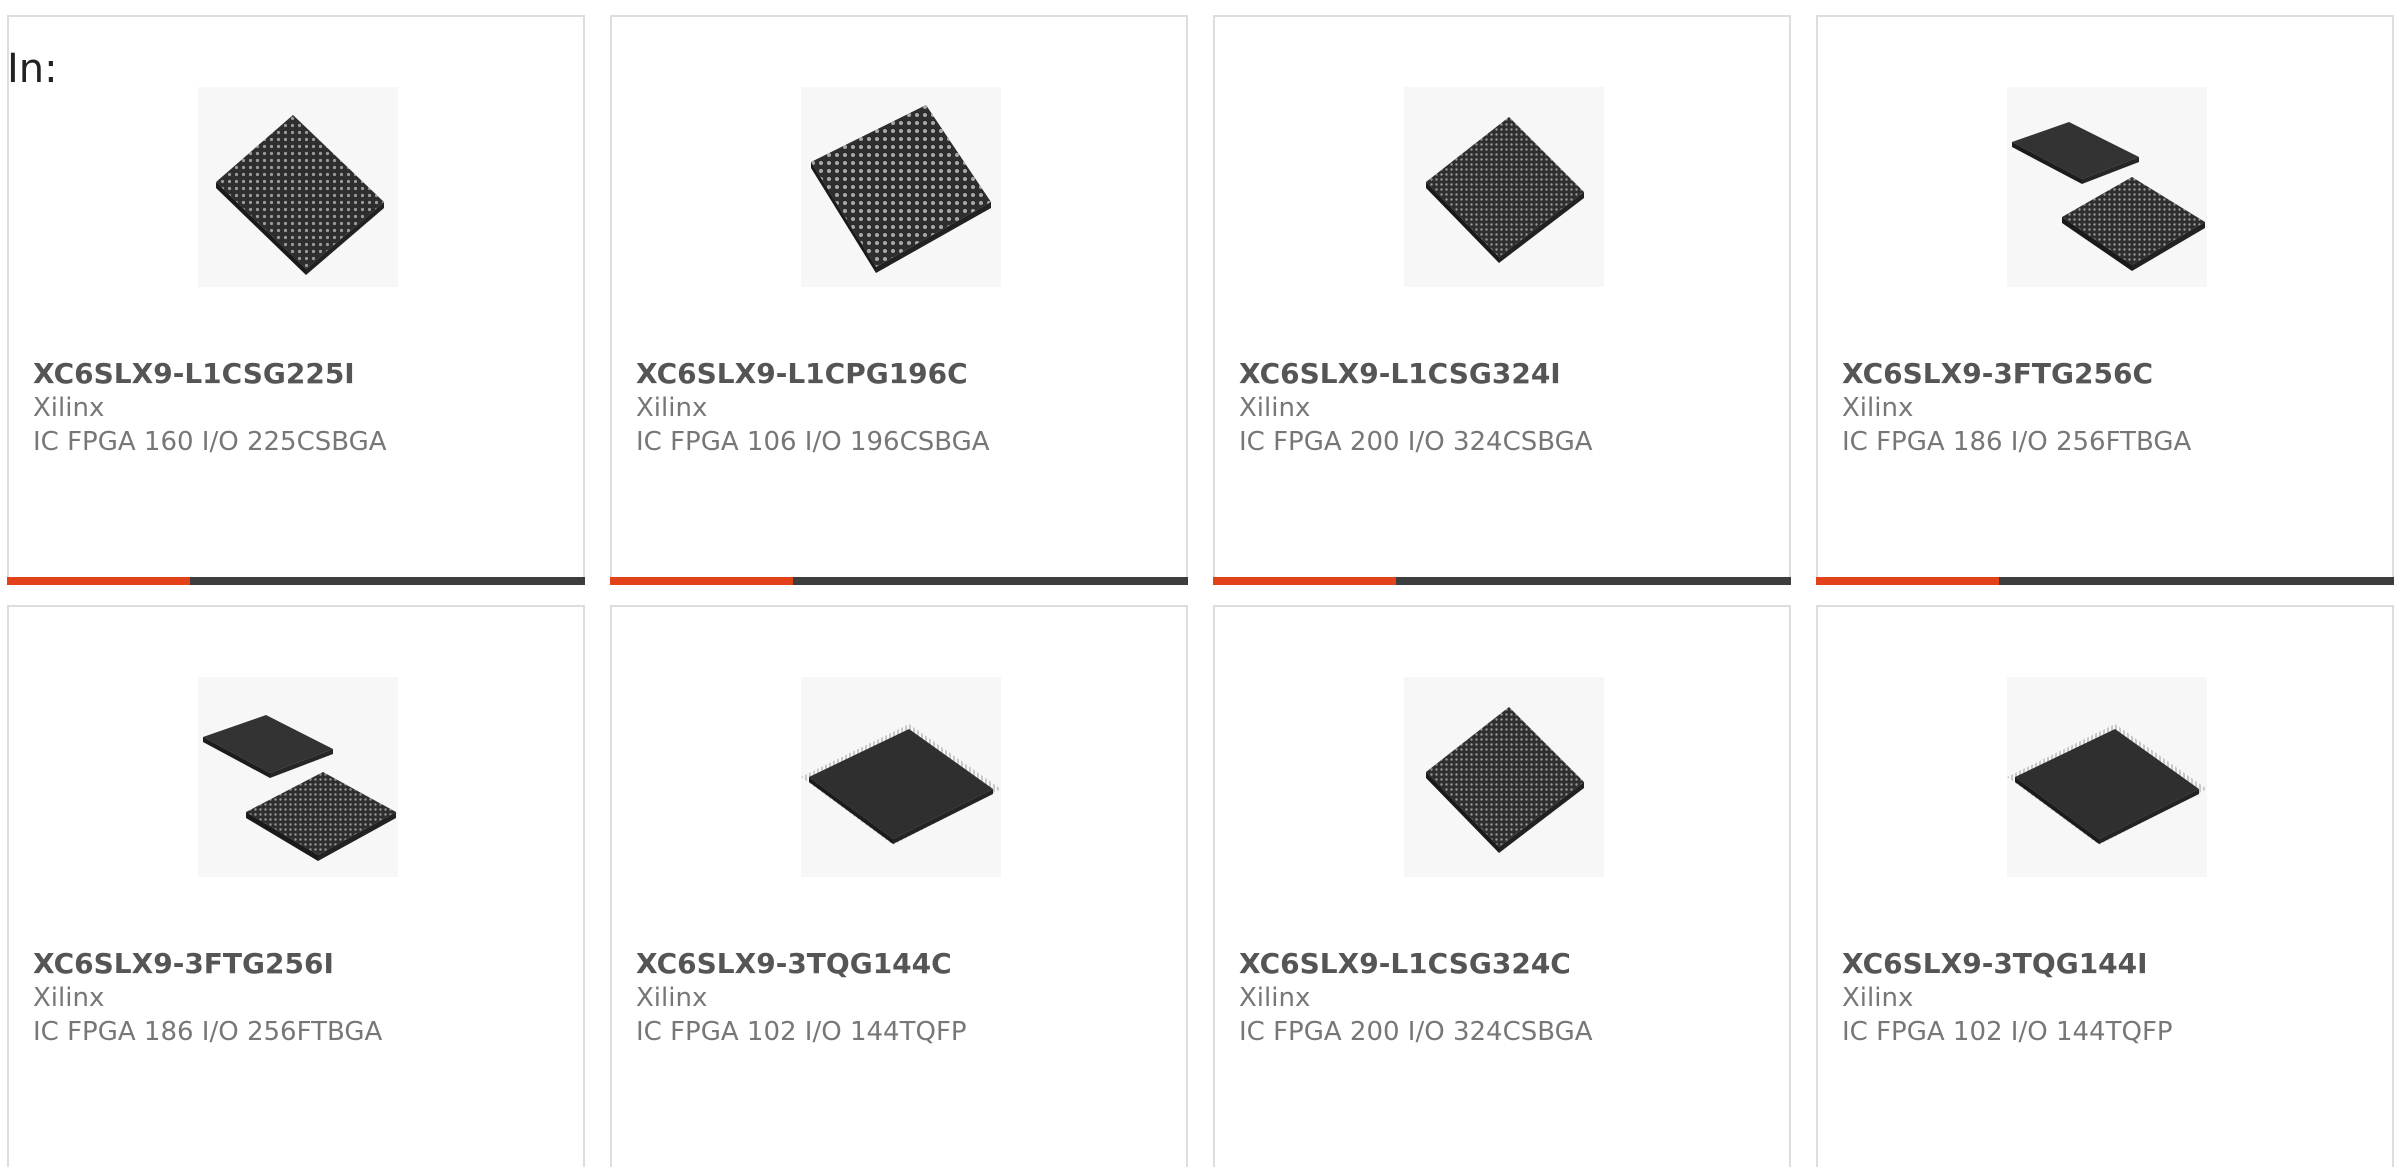  I want to click on part-number: XC6SLX9-3FTG256C, so click(1997, 374).